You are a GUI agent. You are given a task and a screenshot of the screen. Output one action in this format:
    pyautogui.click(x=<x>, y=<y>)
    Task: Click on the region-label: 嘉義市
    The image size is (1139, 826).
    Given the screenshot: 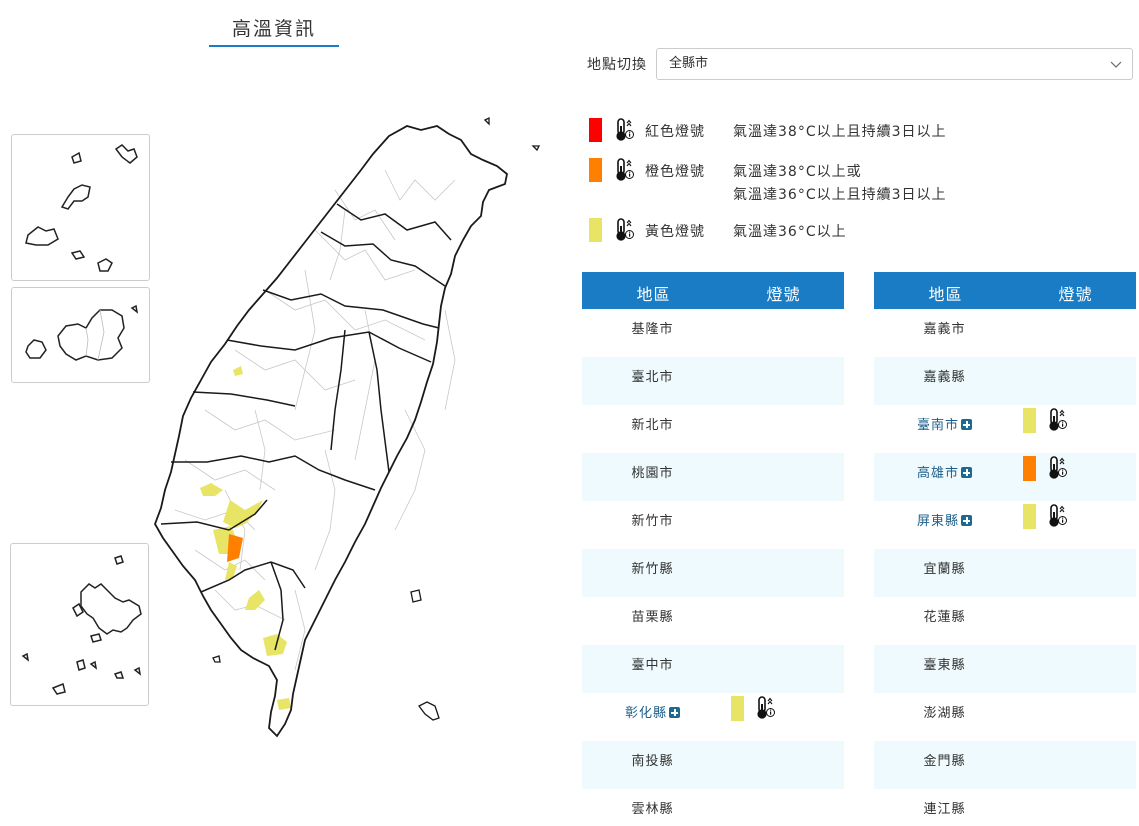 What is the action you would take?
    pyautogui.click(x=944, y=329)
    